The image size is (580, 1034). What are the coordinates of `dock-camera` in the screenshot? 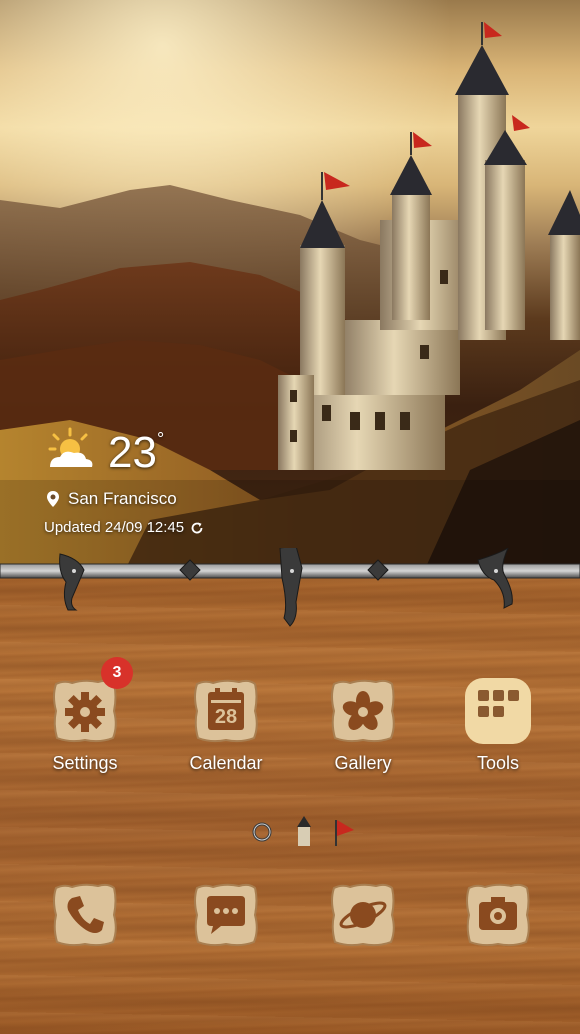 It's located at (498, 915).